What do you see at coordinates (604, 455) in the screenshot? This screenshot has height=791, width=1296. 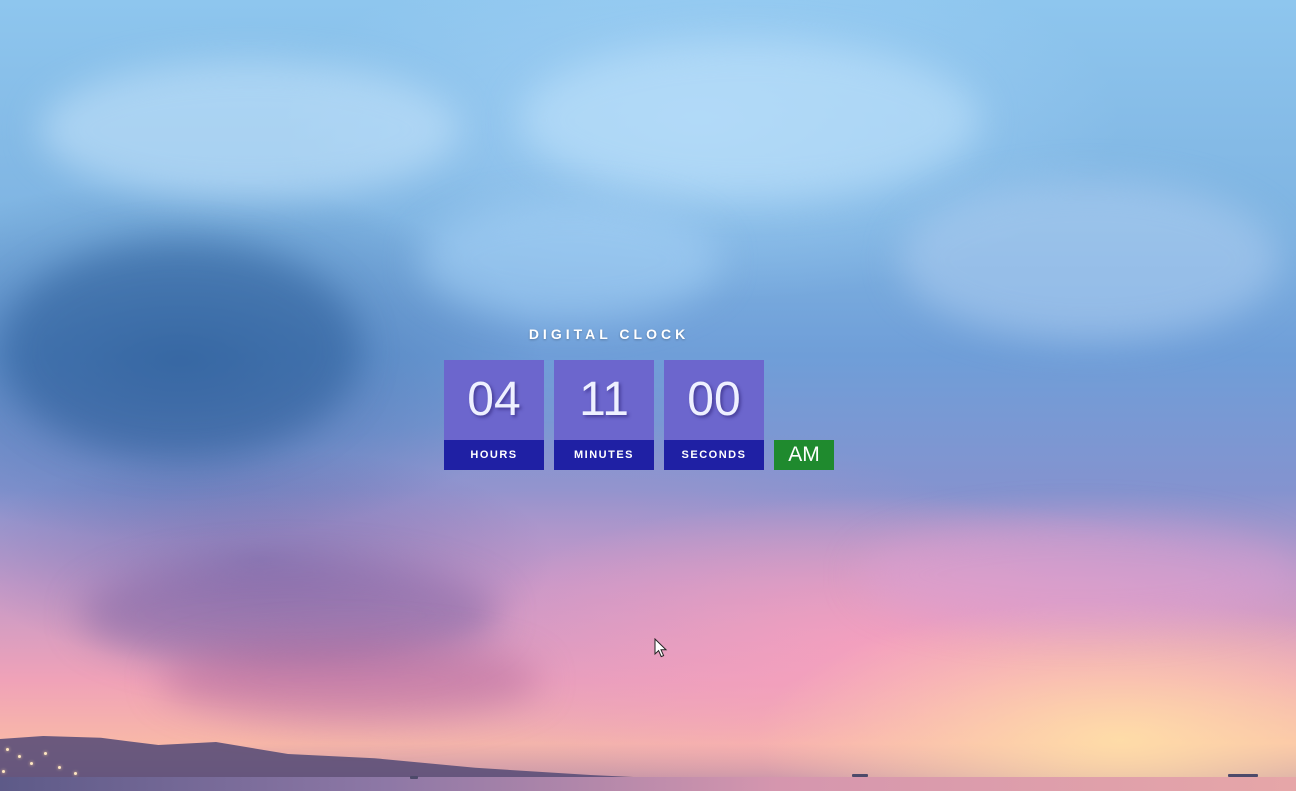 I see `minutes-label: MINUTES` at bounding box center [604, 455].